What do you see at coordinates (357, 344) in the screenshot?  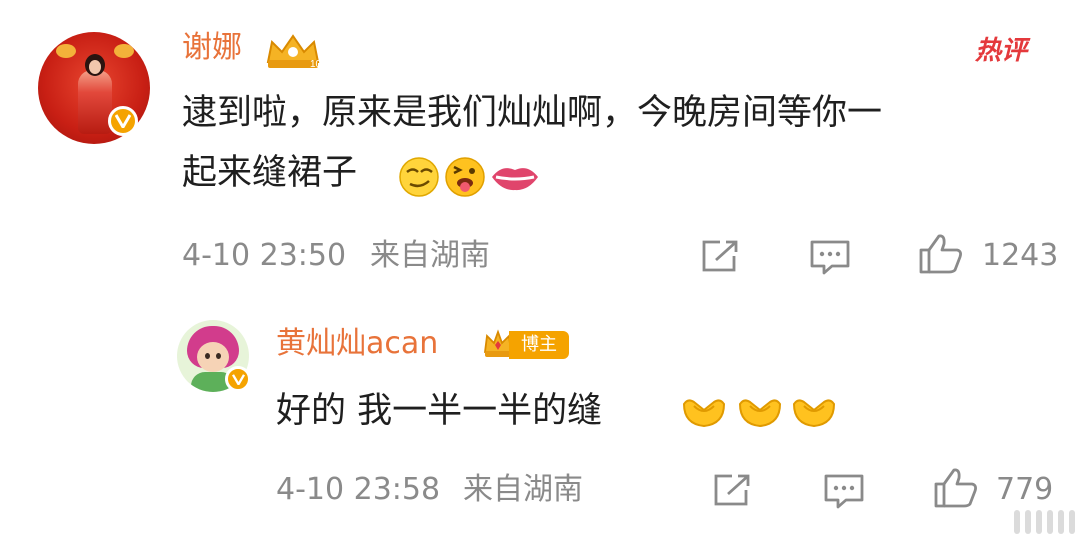 I see `replier-username: 黄灿灿acan` at bounding box center [357, 344].